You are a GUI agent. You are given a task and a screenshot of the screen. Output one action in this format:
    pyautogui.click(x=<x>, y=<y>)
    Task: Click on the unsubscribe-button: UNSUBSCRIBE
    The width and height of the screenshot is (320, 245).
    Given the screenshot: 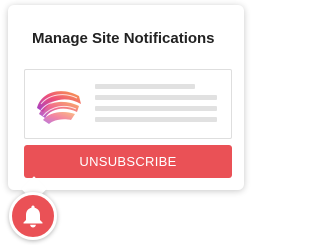 What is the action you would take?
    pyautogui.click(x=128, y=161)
    